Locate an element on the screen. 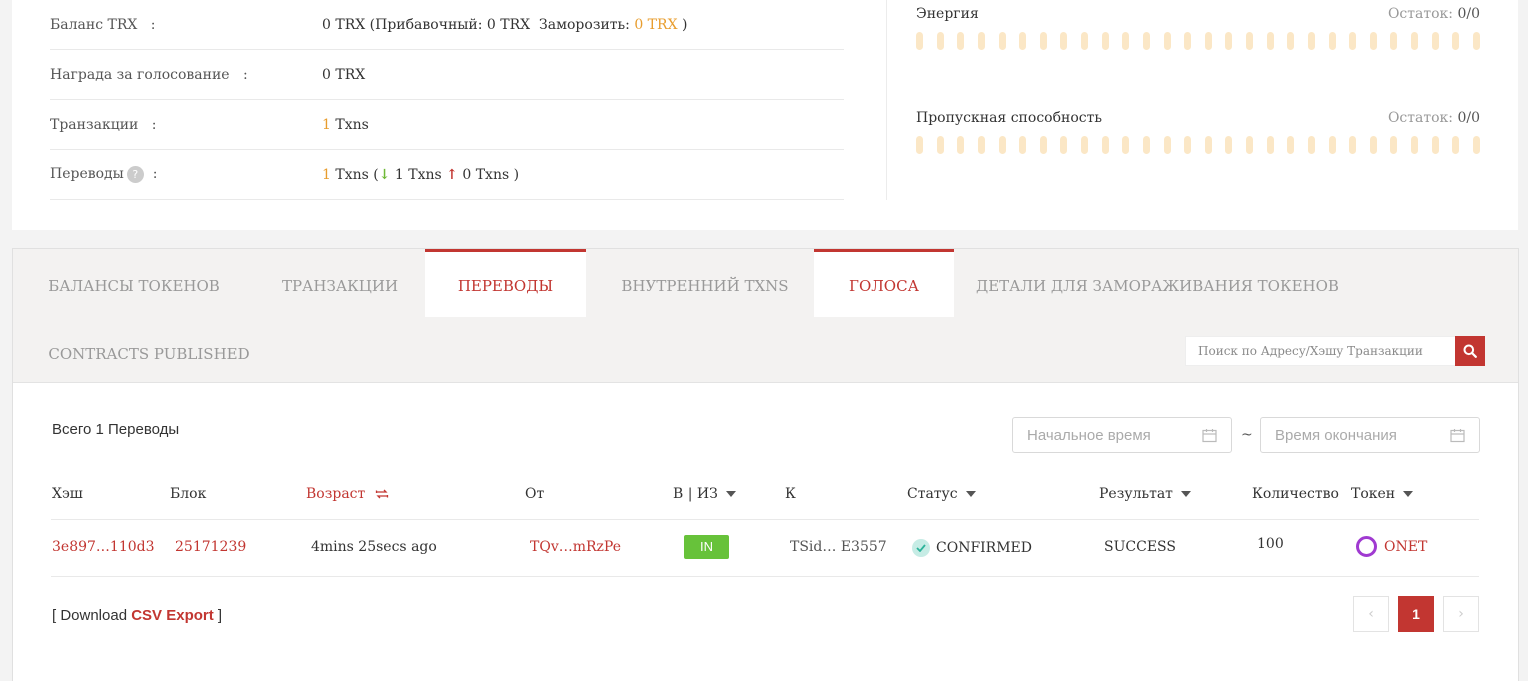 The image size is (1528, 681). page-1-button: 1 is located at coordinates (1416, 614).